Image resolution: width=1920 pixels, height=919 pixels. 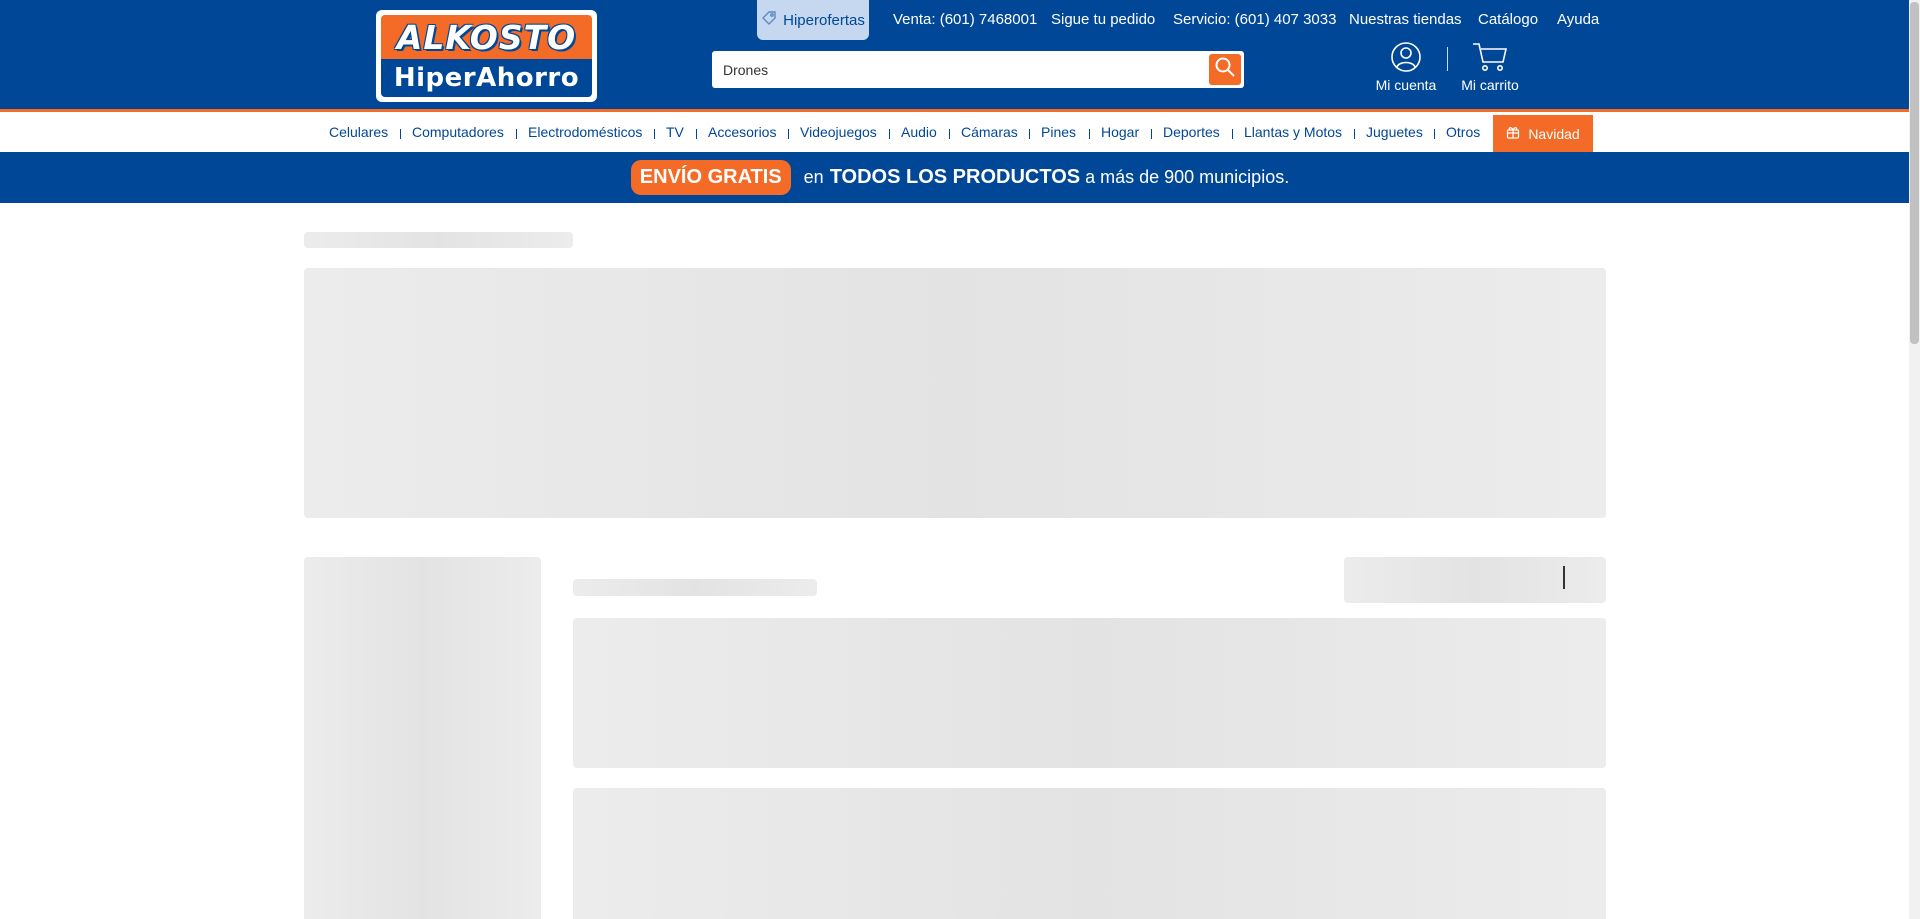 What do you see at coordinates (1187, 177) in the screenshot?
I see `promo-post-text: a más de 900 municipios.` at bounding box center [1187, 177].